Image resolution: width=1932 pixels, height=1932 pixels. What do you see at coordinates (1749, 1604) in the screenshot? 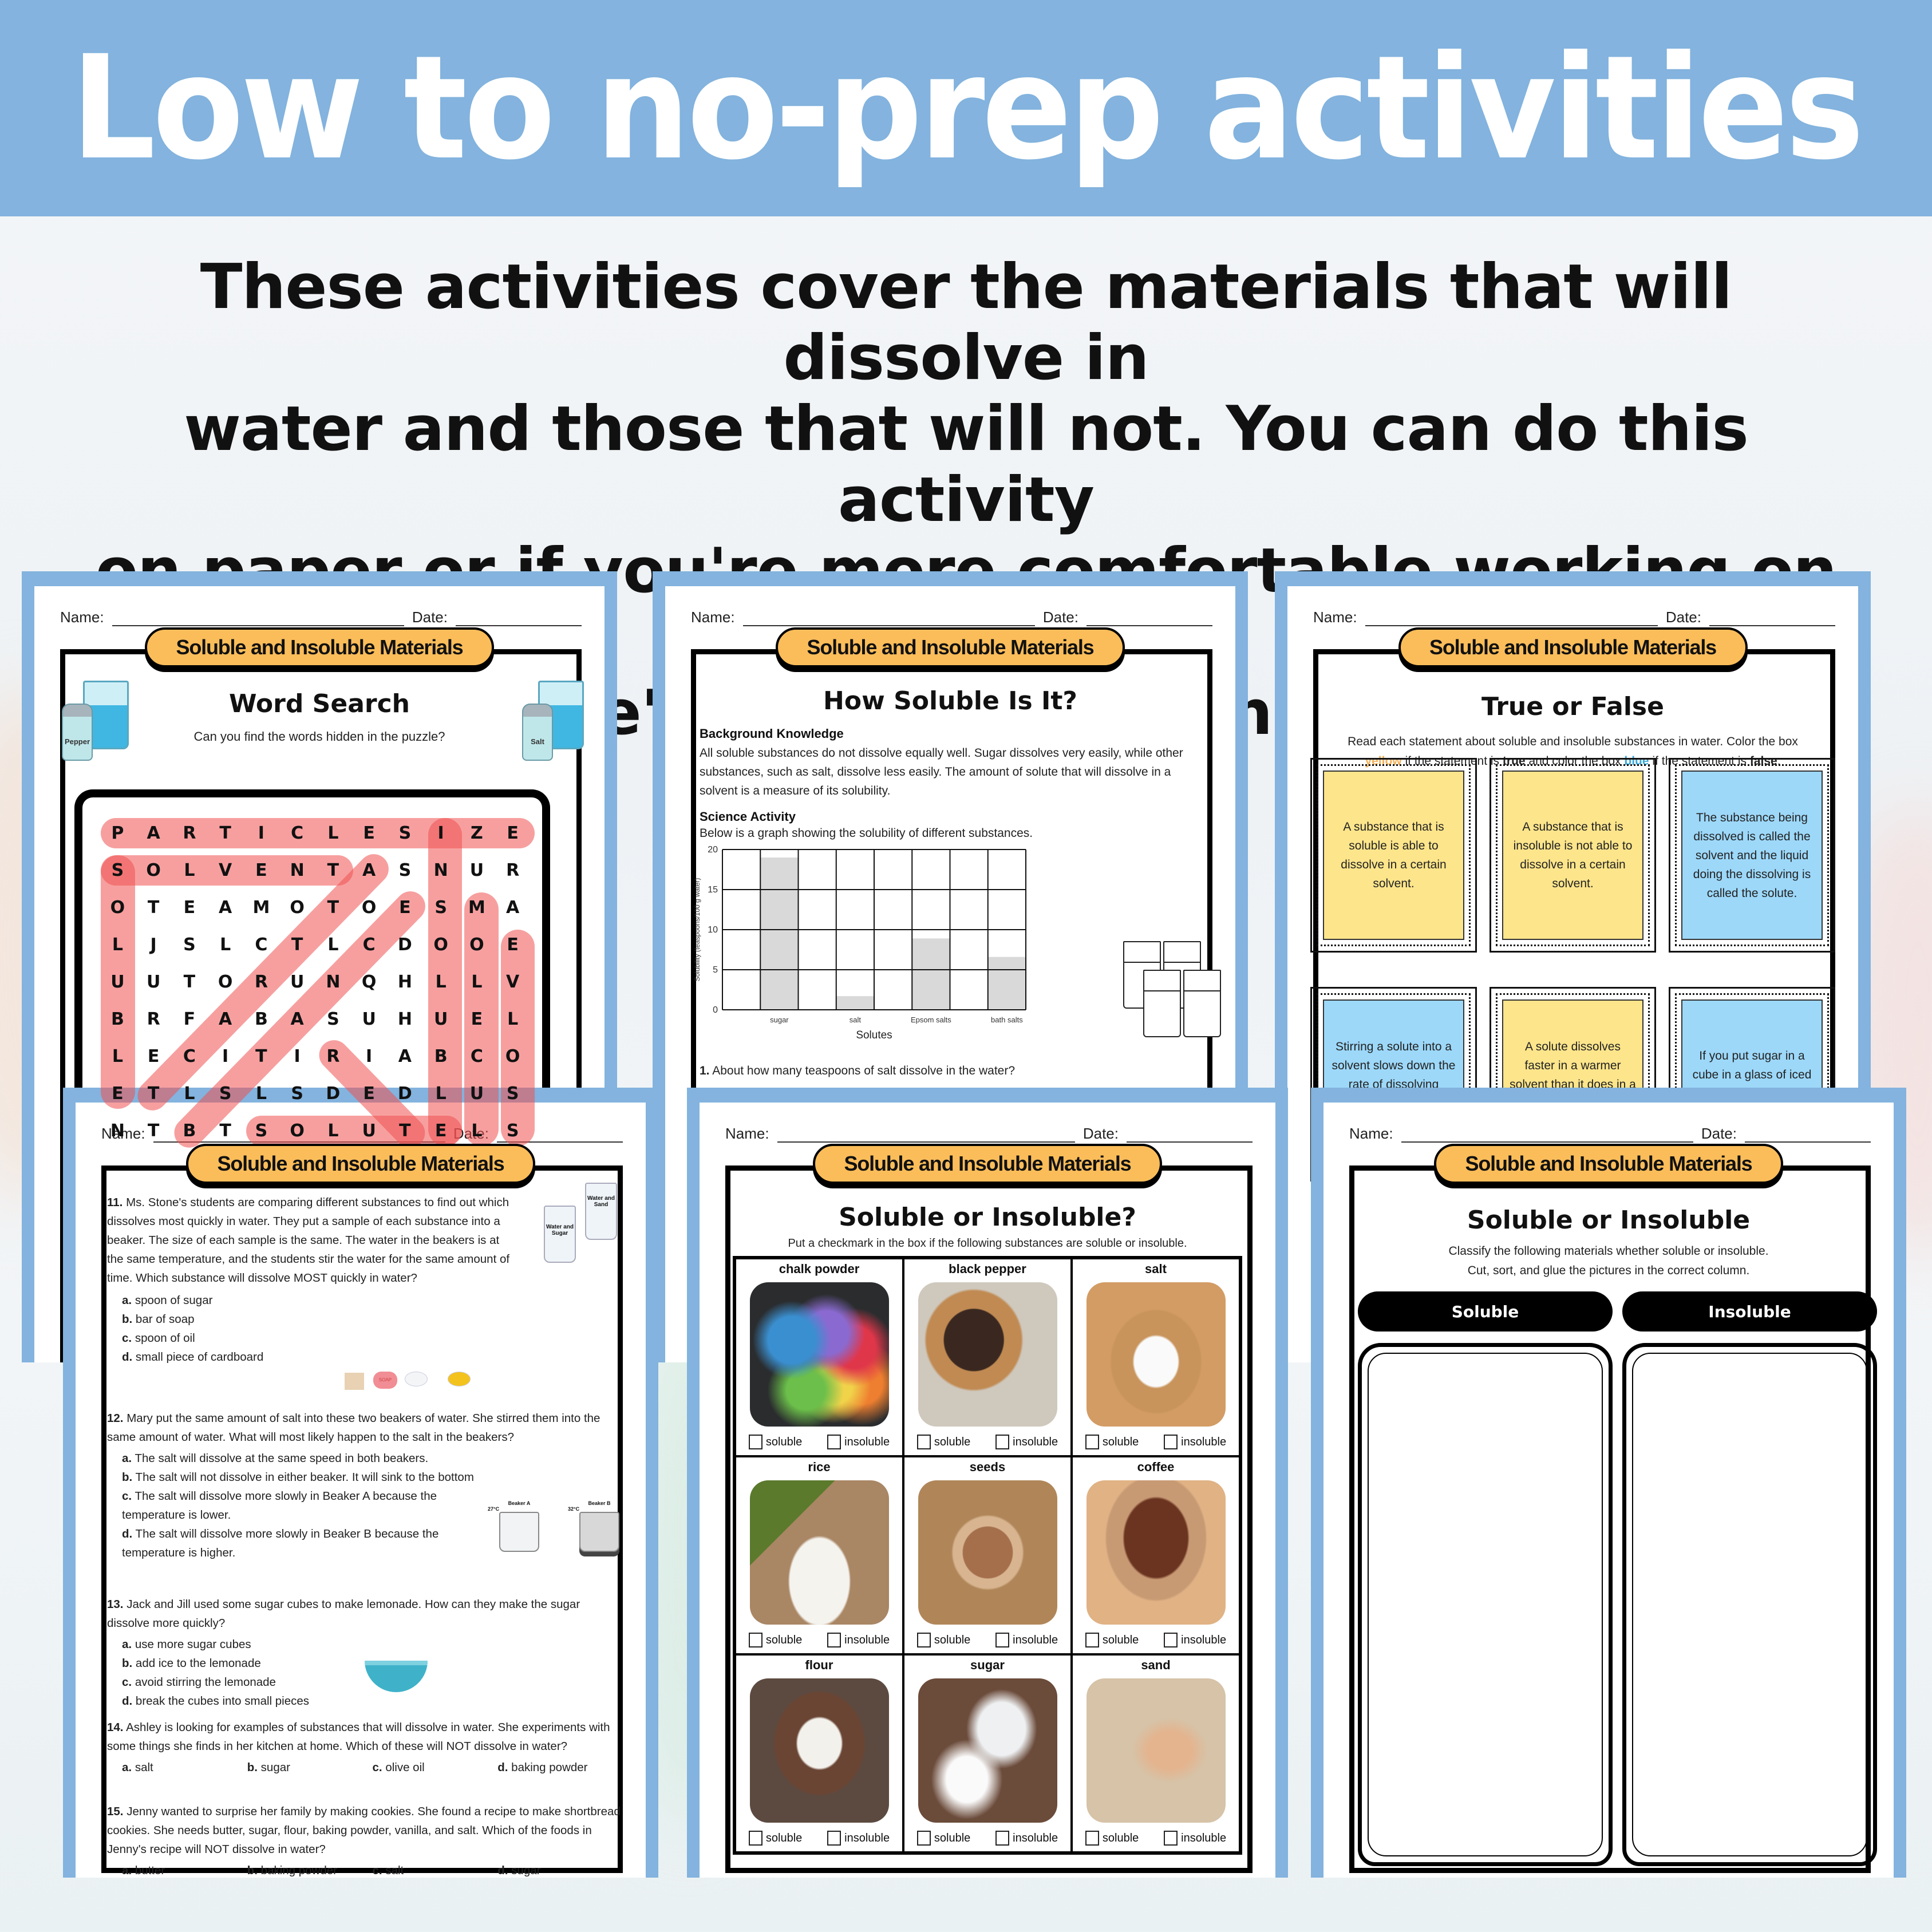
I see `insoluble-drop-zone` at bounding box center [1749, 1604].